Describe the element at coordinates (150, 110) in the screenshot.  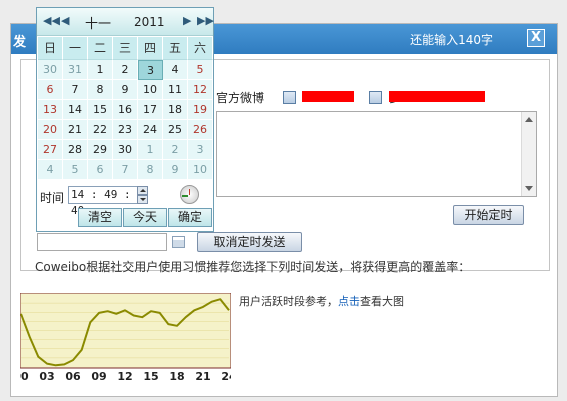
I see `calendar-day: 17` at that location.